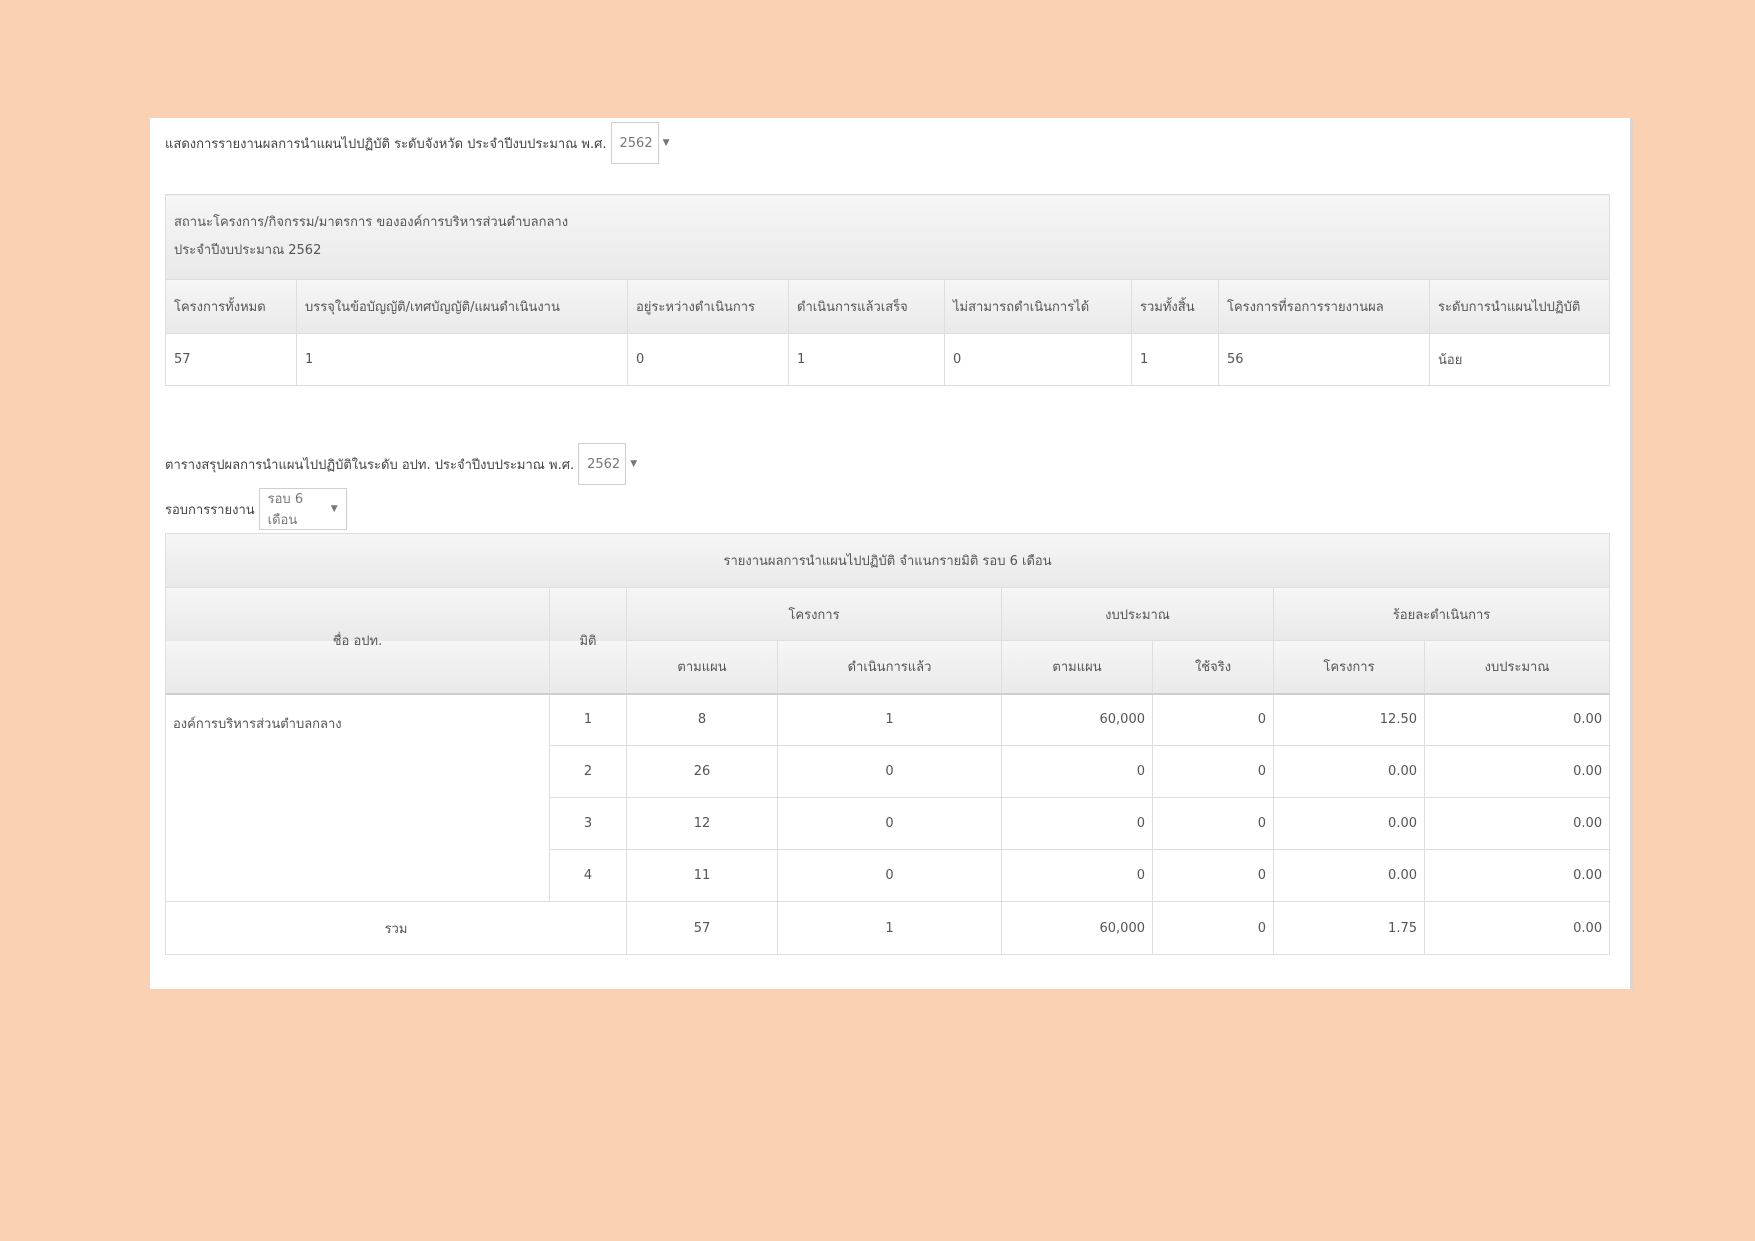 The height and width of the screenshot is (1241, 1755). Describe the element at coordinates (357, 641) in the screenshot. I see `col-org-name: ชื่อ อปท.` at that location.